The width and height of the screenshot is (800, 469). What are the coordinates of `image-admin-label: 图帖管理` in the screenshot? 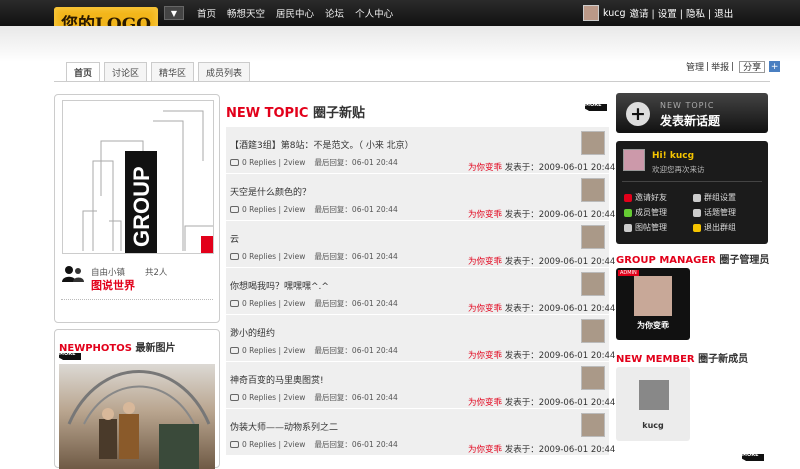 It's located at (651, 227).